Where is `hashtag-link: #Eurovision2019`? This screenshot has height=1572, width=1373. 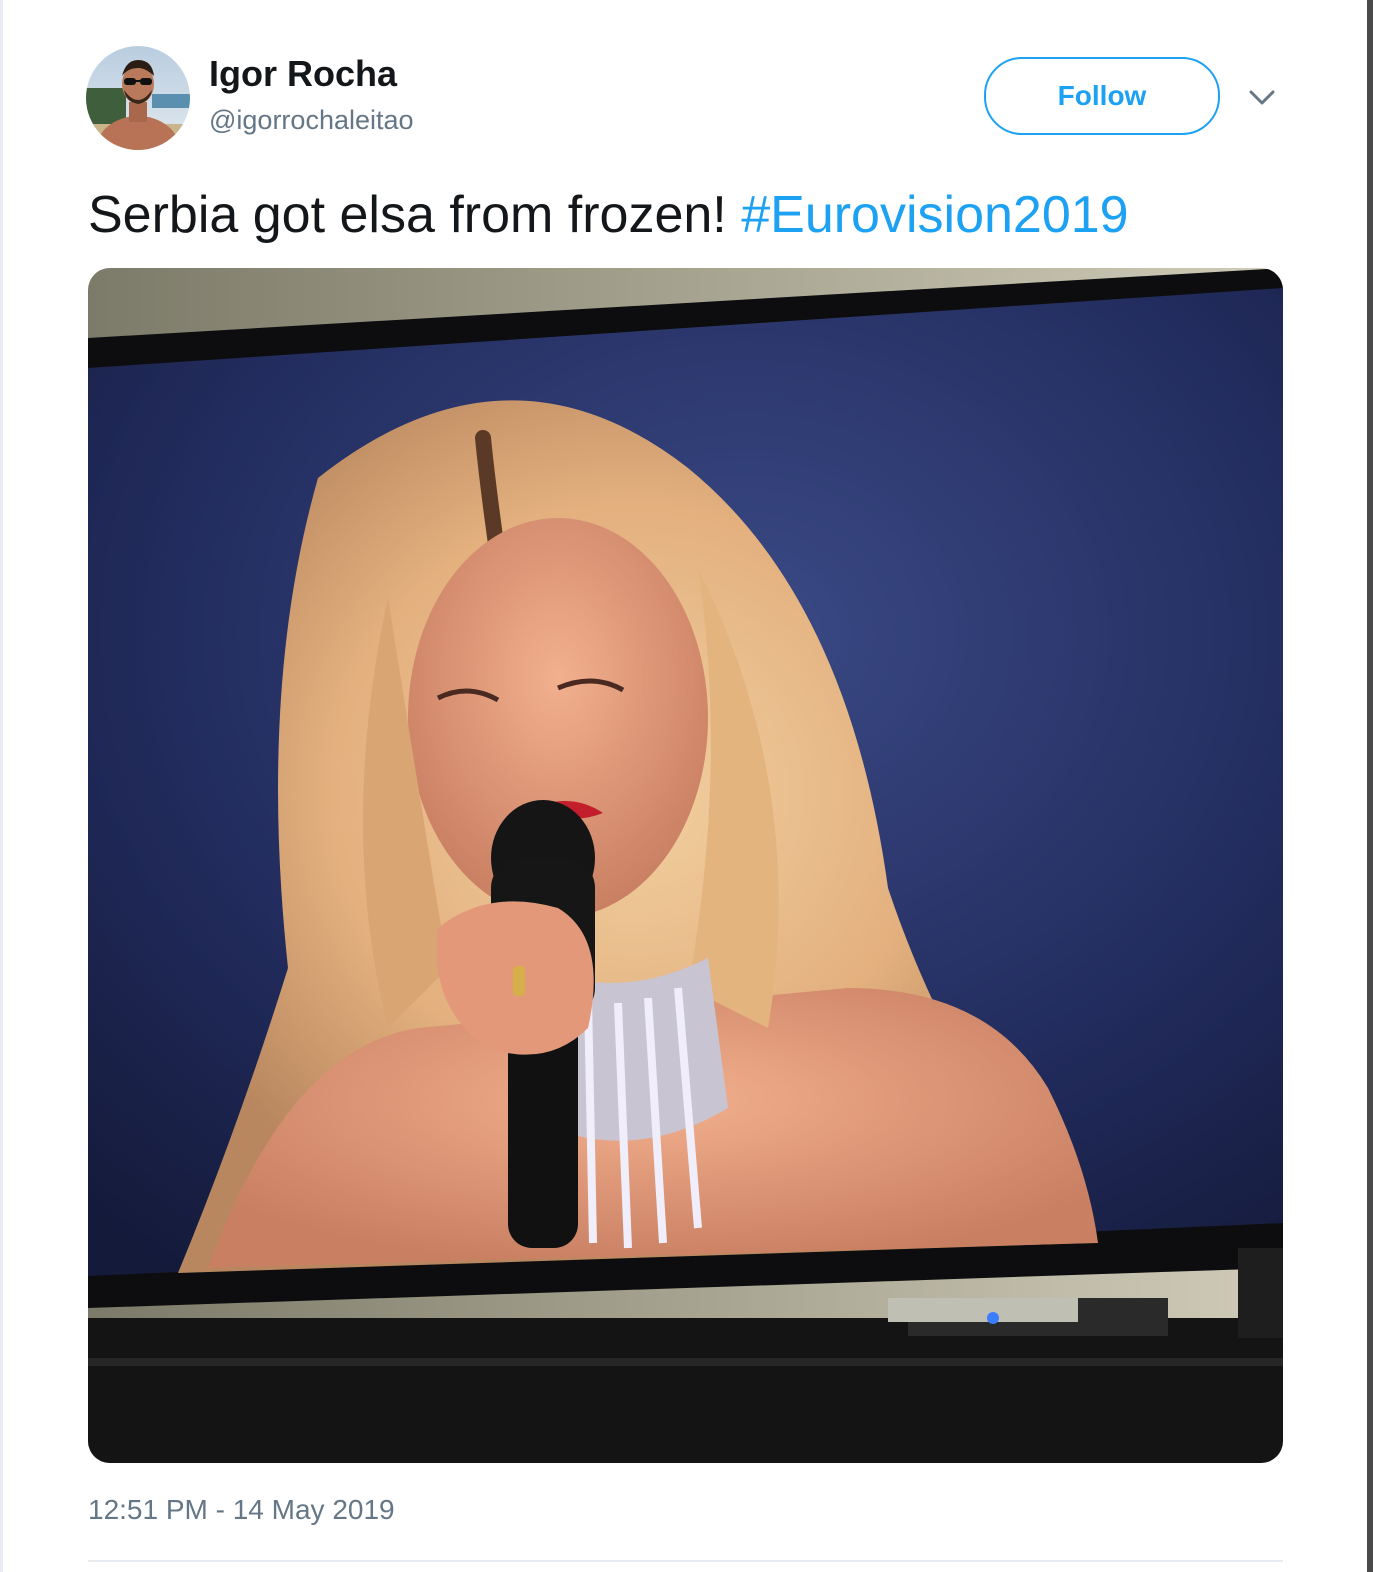 hashtag-link: #Eurovision2019 is located at coordinates (934, 215).